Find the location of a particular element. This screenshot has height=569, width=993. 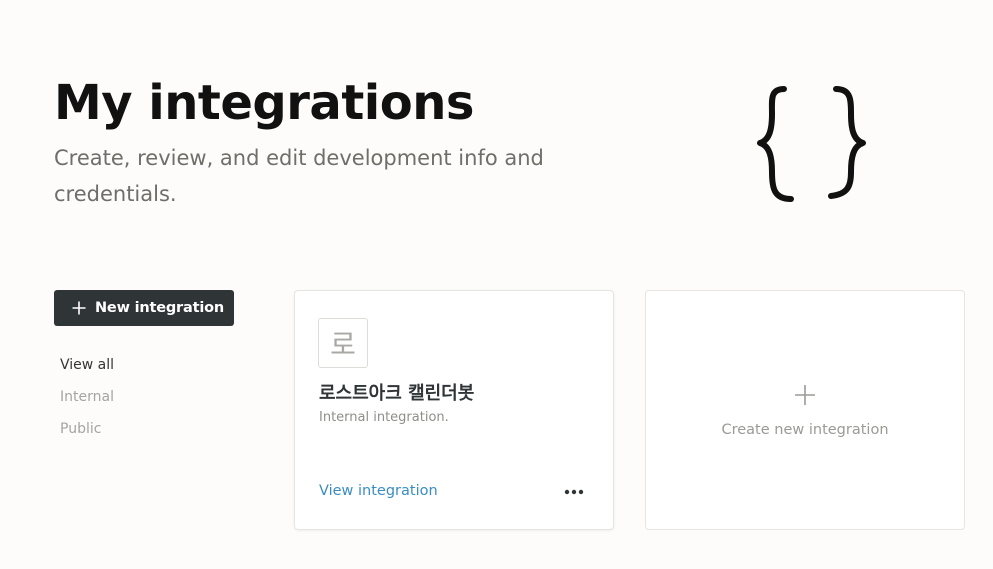

new-integration-label: New integration is located at coordinates (159, 308).